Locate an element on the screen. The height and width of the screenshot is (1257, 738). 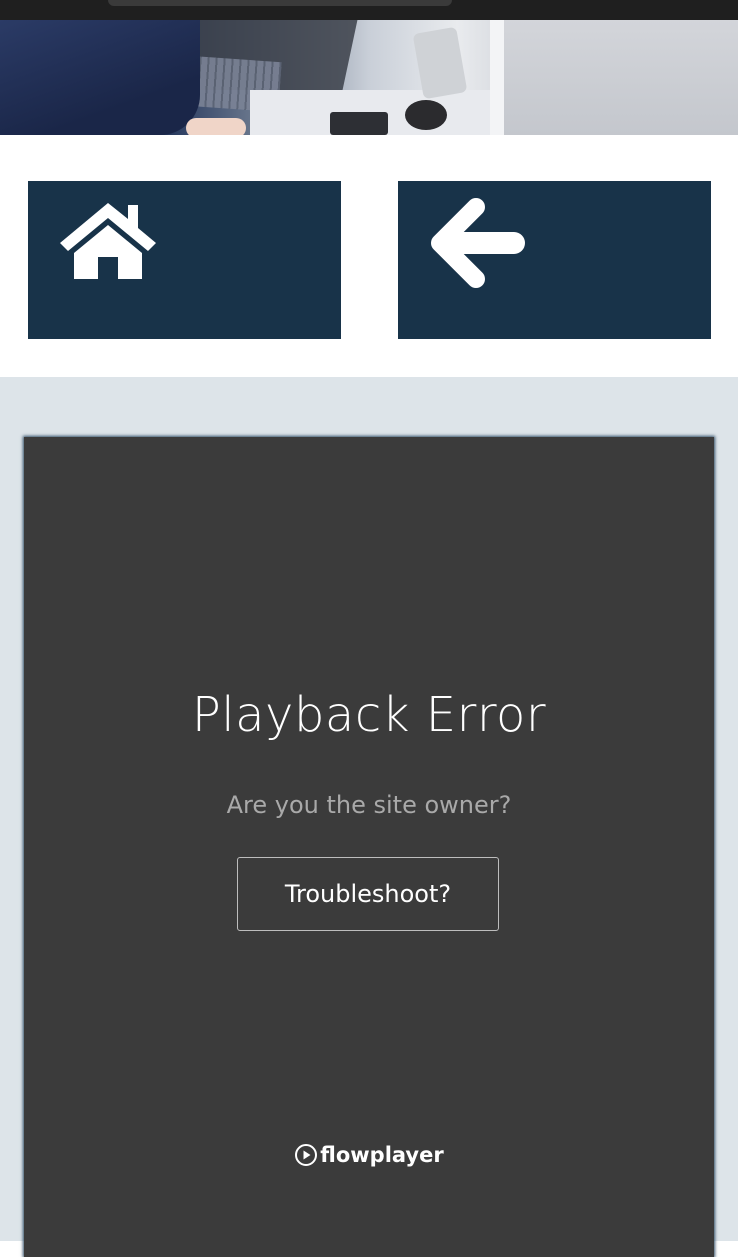
home-icon is located at coordinates (108, 241).